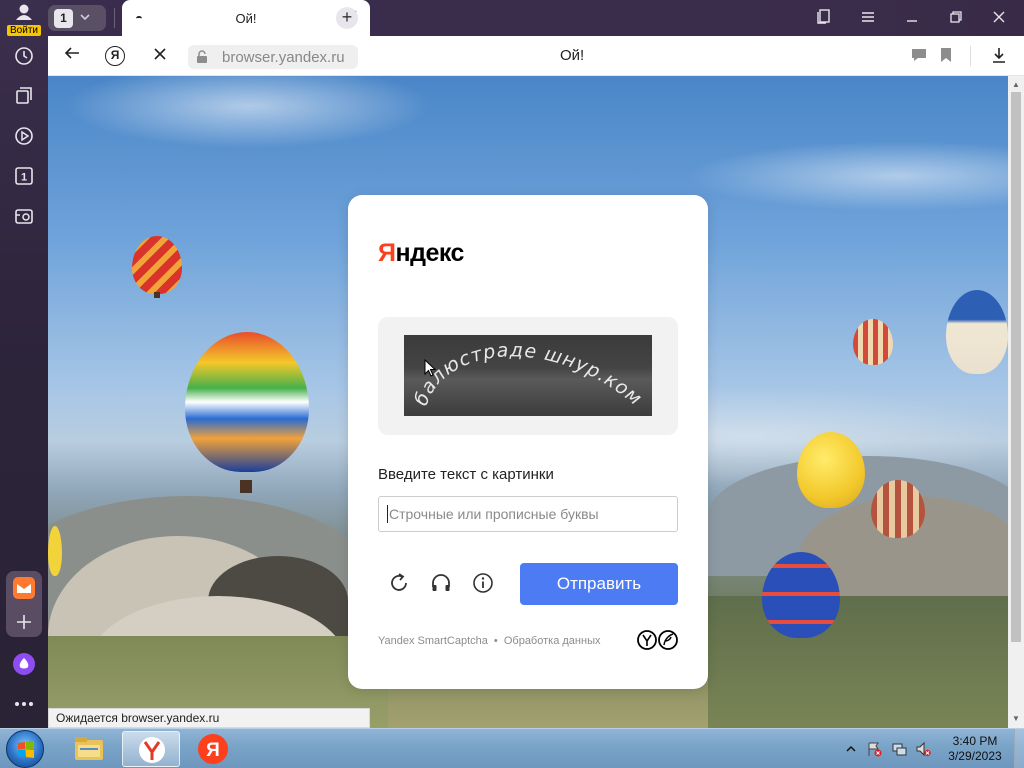 This screenshot has height=768, width=1024. Describe the element at coordinates (948, 56) in the screenshot. I see `bookmark-icon` at that location.